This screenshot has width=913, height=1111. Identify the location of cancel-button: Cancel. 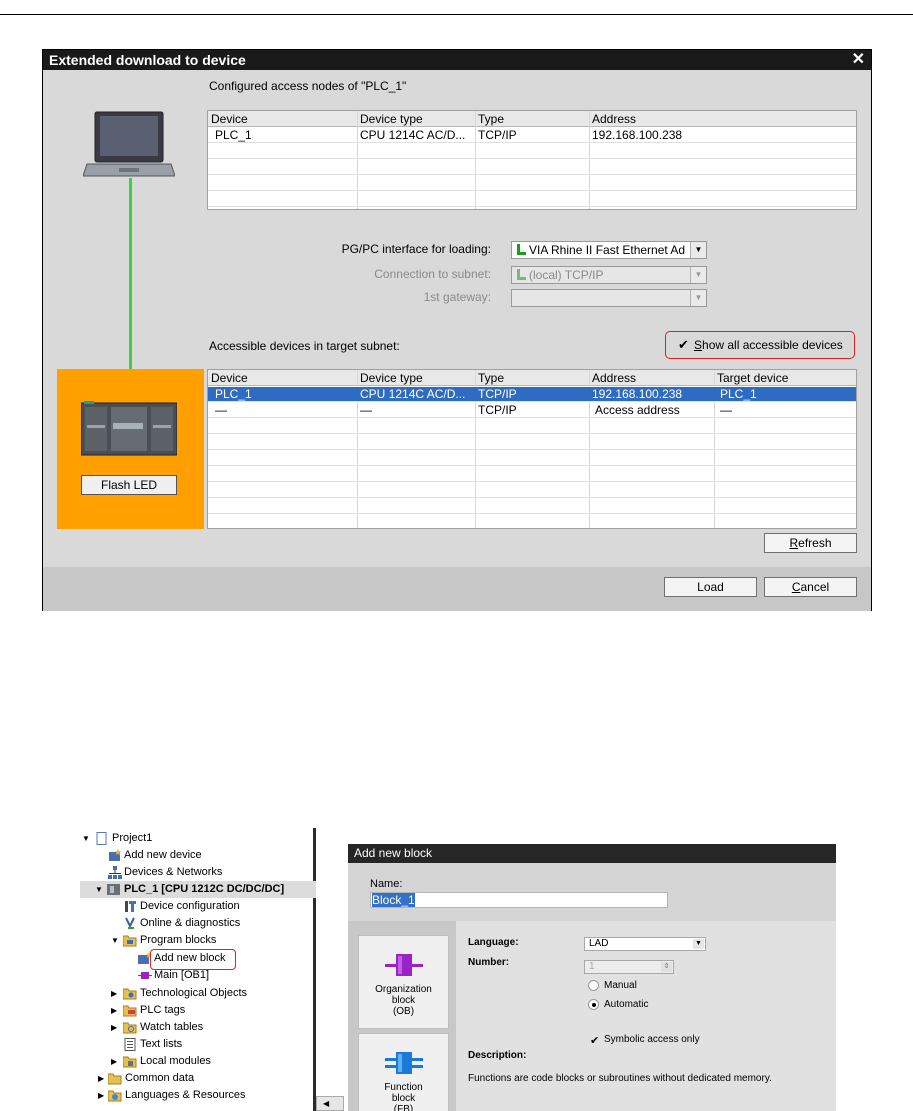
(810, 587).